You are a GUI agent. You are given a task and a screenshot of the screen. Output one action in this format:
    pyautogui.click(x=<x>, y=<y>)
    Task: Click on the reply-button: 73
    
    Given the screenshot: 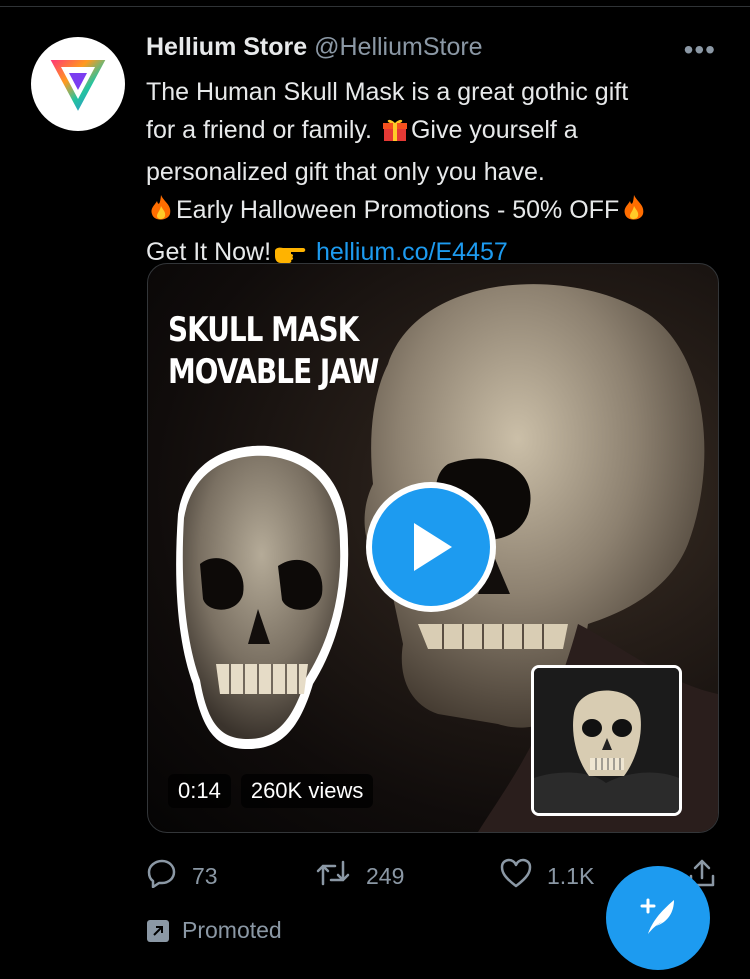 What is the action you would take?
    pyautogui.click(x=182, y=876)
    